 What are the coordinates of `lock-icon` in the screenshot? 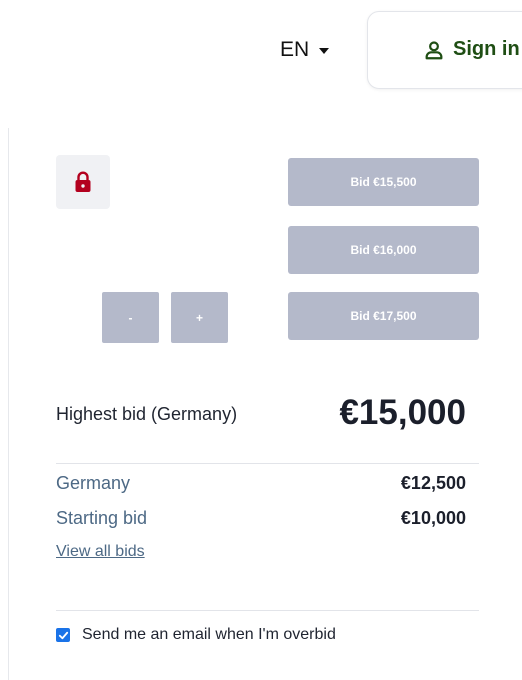 It's located at (83, 181).